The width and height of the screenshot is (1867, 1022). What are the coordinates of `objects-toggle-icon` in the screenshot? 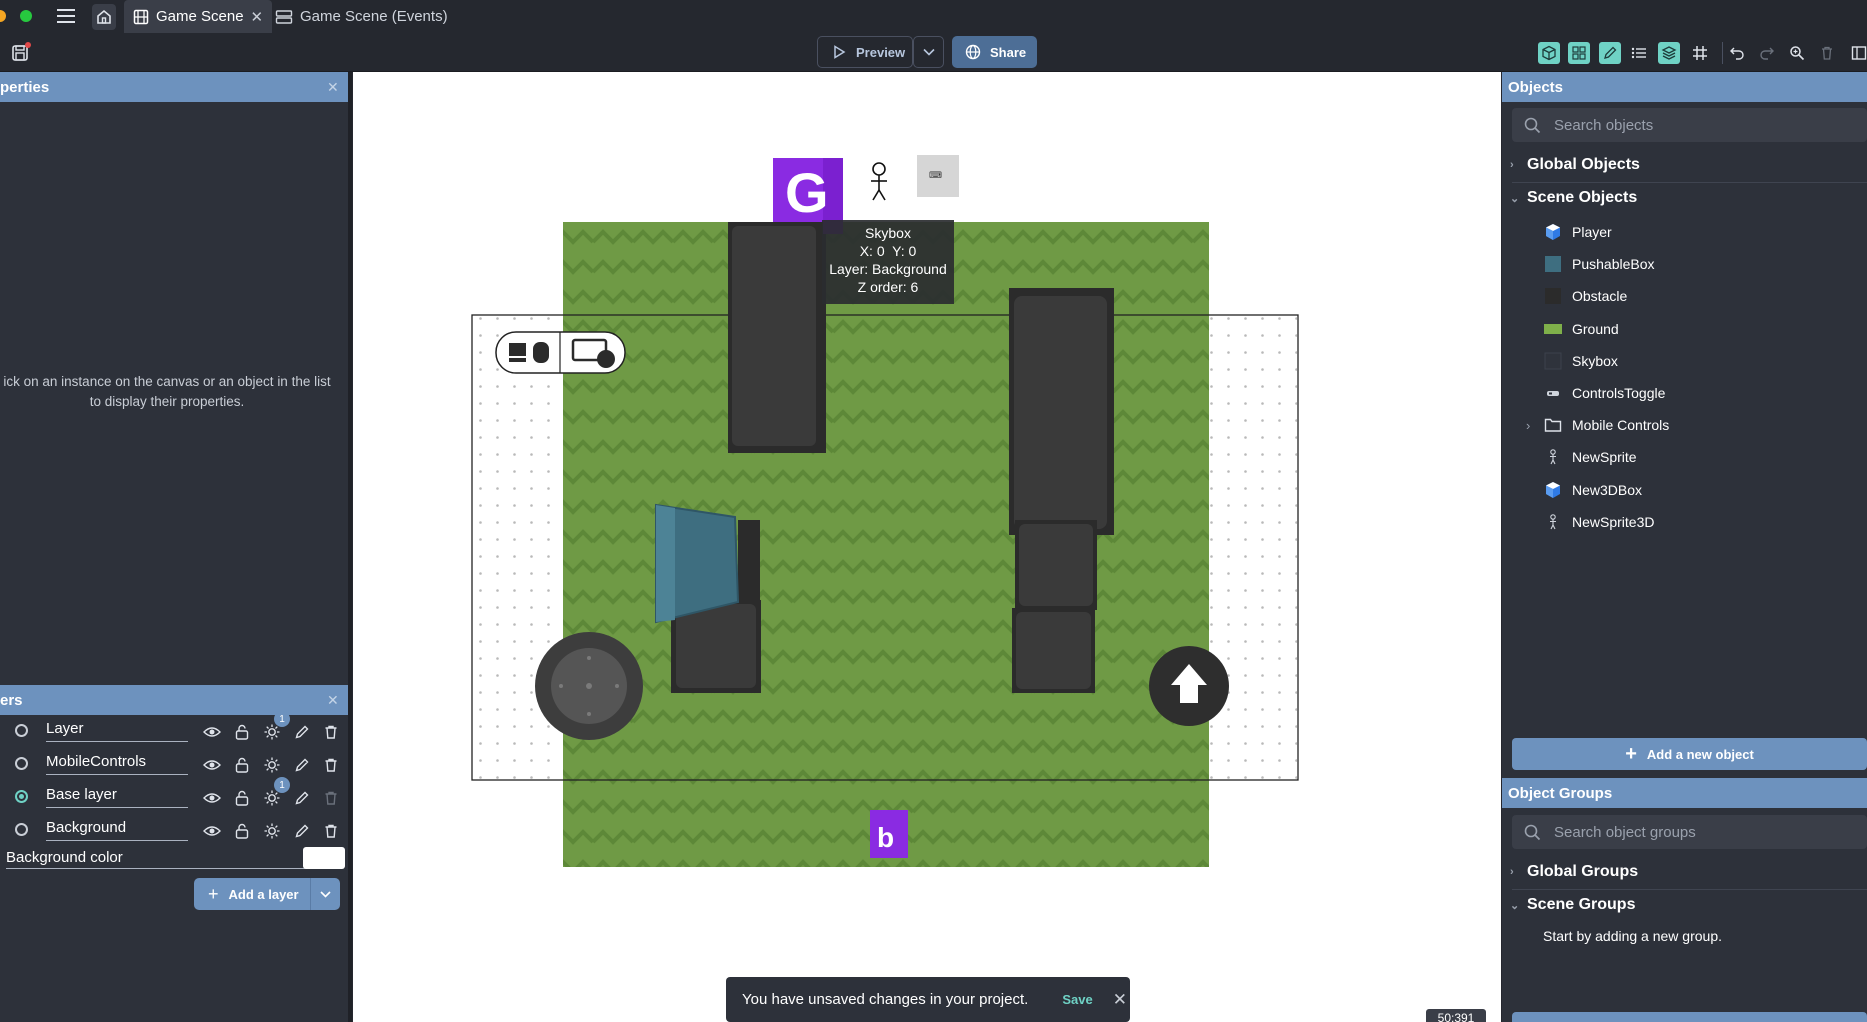 It's located at (1579, 53).